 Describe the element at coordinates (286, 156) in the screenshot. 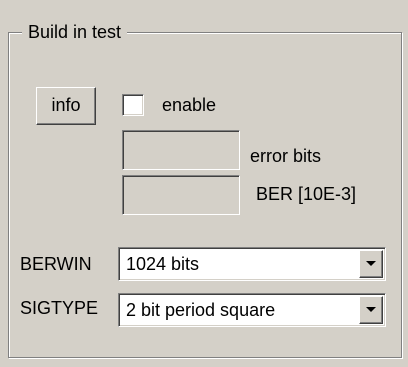

I see `error-bits-label: error bits` at that location.